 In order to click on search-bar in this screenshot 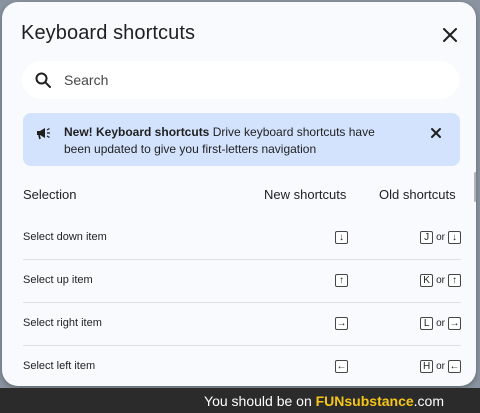, I will do `click(240, 80)`.